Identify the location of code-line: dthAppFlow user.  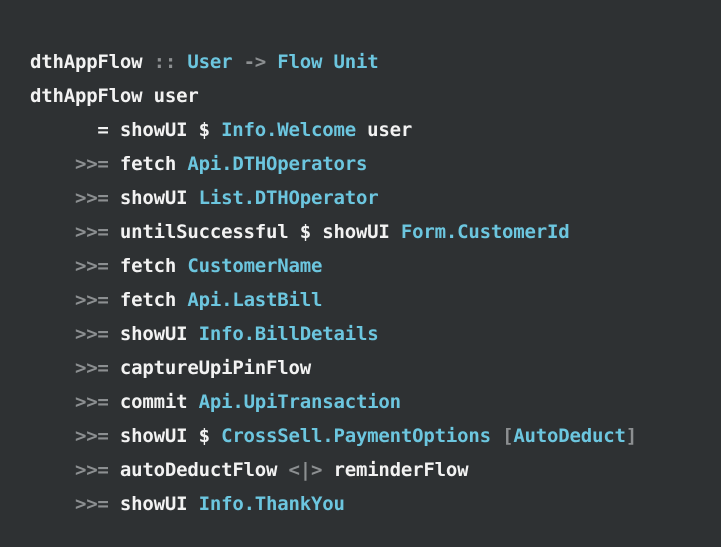
(375, 96).